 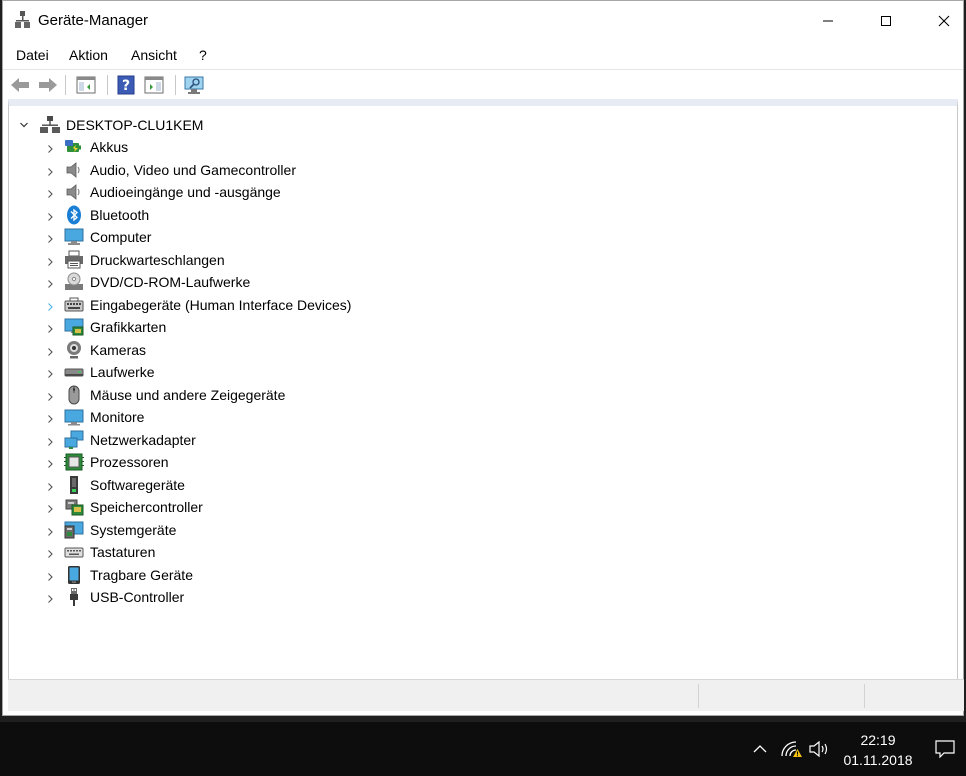 I want to click on device-manager-app-icon, so click(x=23, y=21).